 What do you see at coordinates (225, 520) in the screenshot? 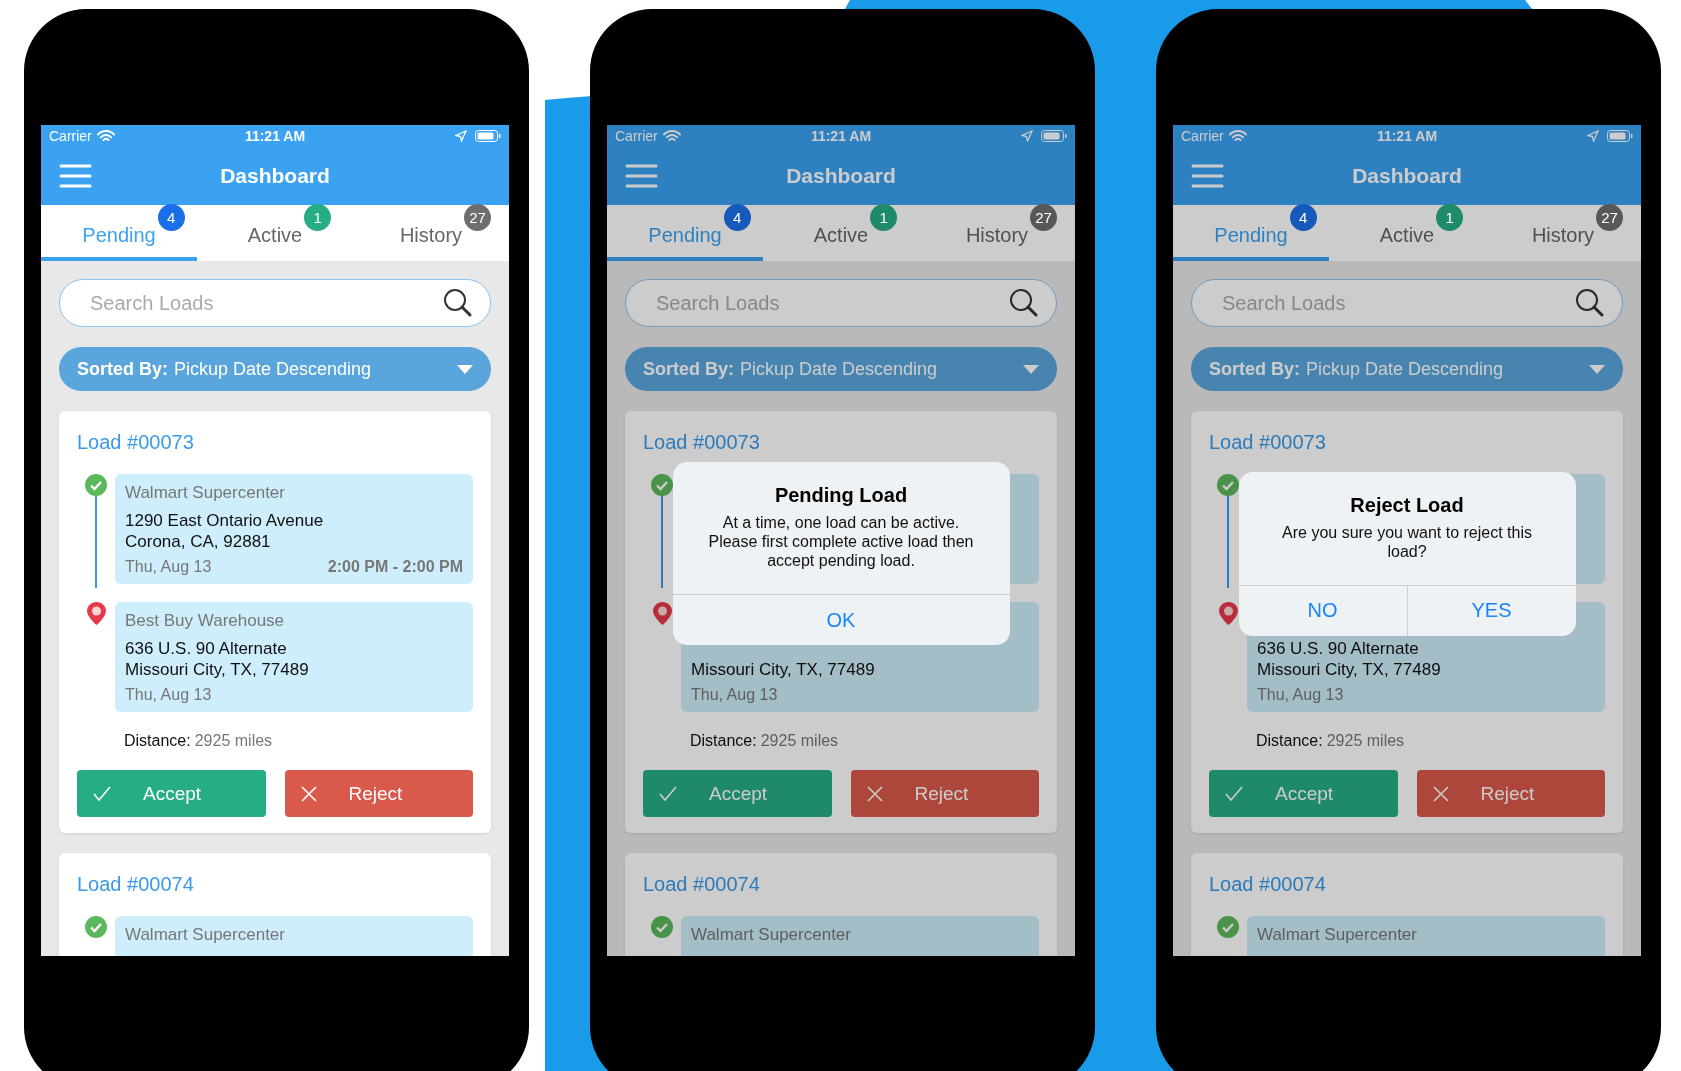
I see `stop-address: 1290 East Ontario Avenue` at bounding box center [225, 520].